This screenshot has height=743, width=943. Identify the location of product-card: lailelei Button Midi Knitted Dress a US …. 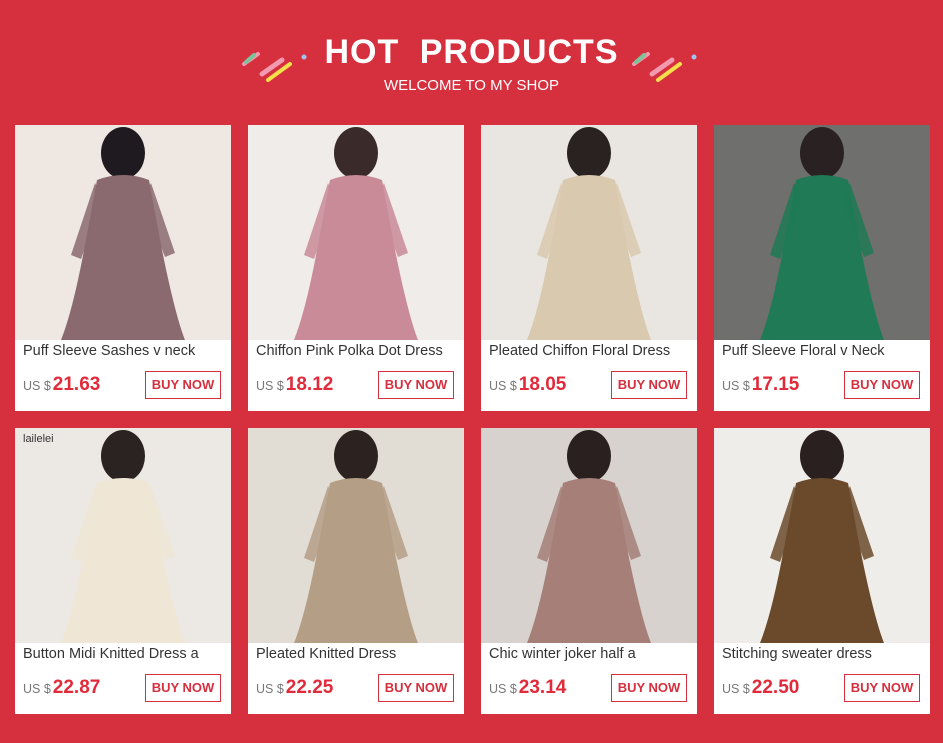
(123, 571).